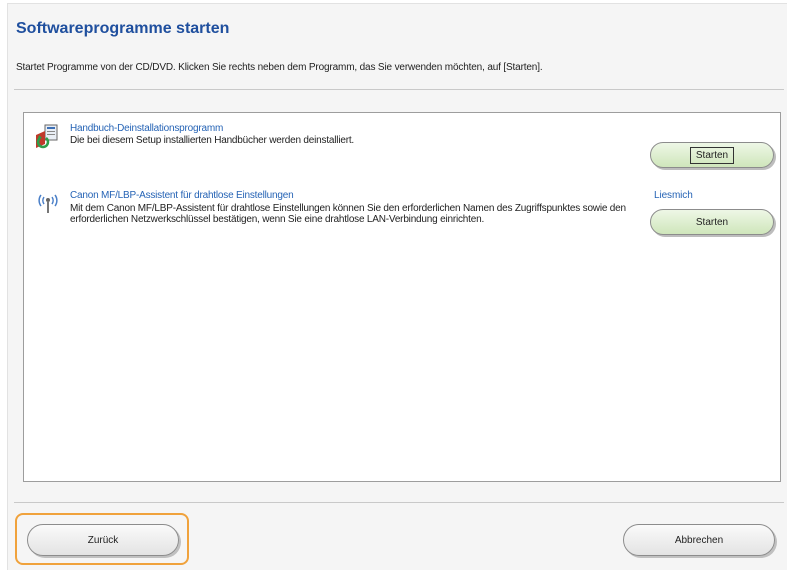 The width and height of the screenshot is (787, 571). I want to click on back-button-label: Zurück, so click(103, 540).